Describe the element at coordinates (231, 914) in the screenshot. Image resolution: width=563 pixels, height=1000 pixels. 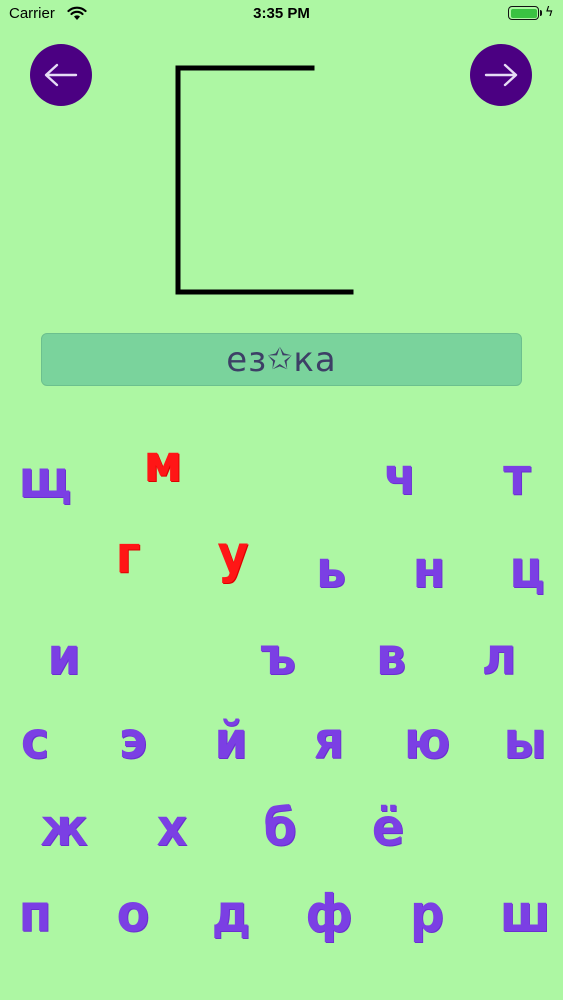
I see `letter-key: д` at that location.